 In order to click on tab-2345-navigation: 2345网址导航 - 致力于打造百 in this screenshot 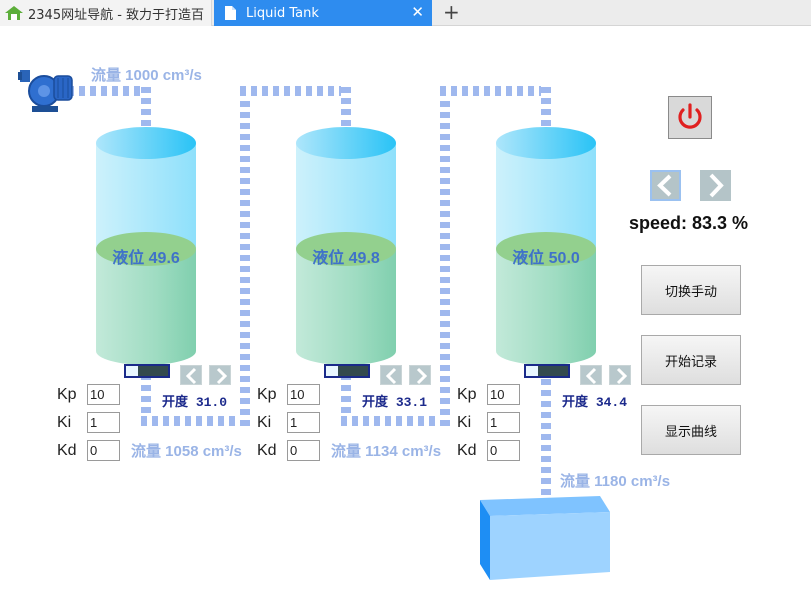, I will do `click(106, 13)`.